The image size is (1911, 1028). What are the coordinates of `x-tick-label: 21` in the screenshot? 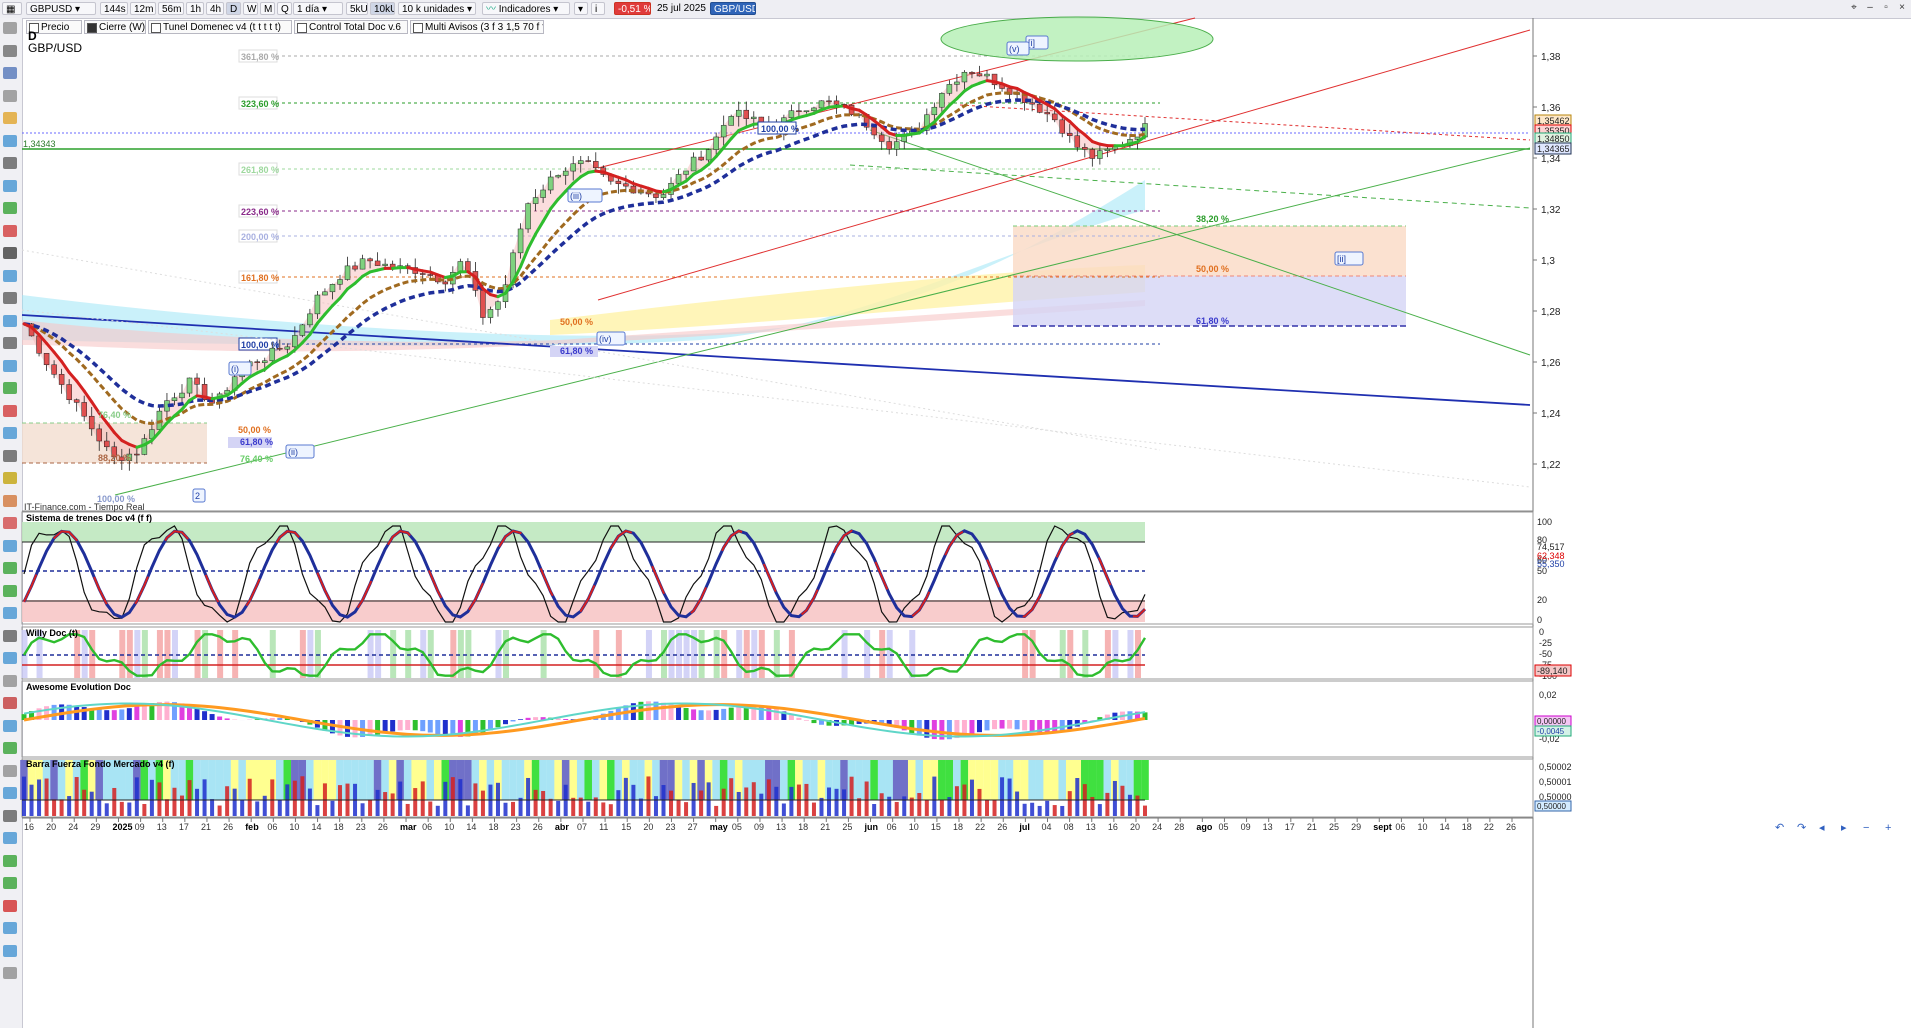 It's located at (206, 827).